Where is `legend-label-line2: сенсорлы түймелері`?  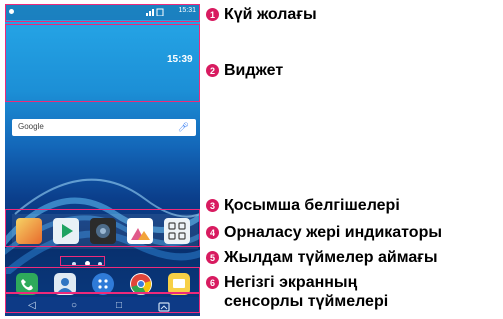
legend-label-line2: сенсорлы түймелері is located at coordinates (306, 301).